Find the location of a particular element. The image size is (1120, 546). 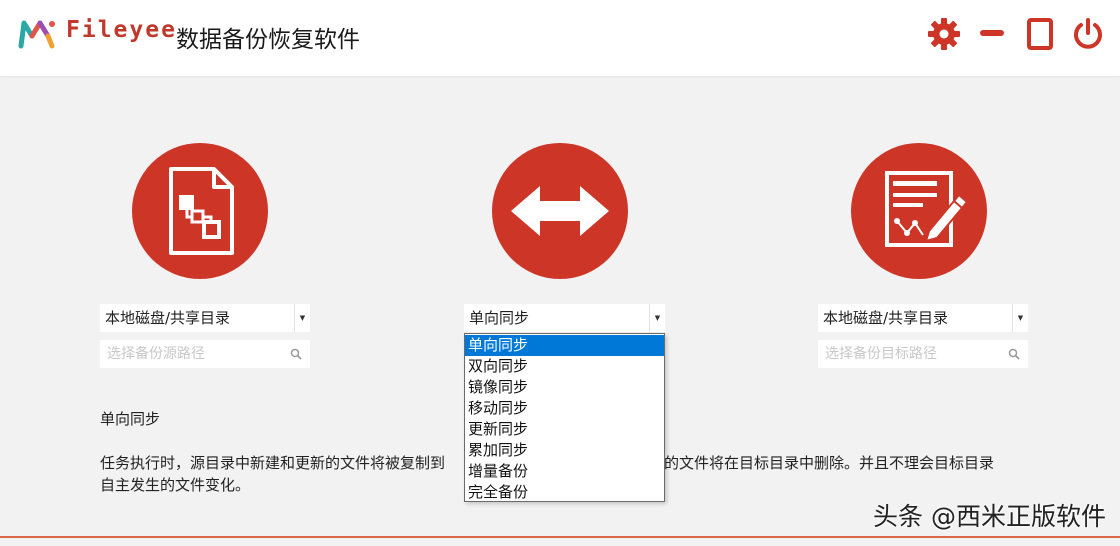

target-path-input is located at coordinates (923, 354).